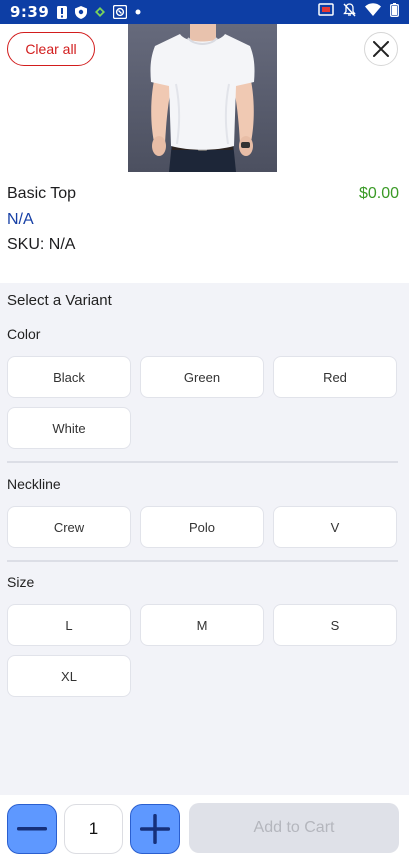 The width and height of the screenshot is (409, 861). What do you see at coordinates (69, 527) in the screenshot?
I see `neckline-option-crew: Crew` at bounding box center [69, 527].